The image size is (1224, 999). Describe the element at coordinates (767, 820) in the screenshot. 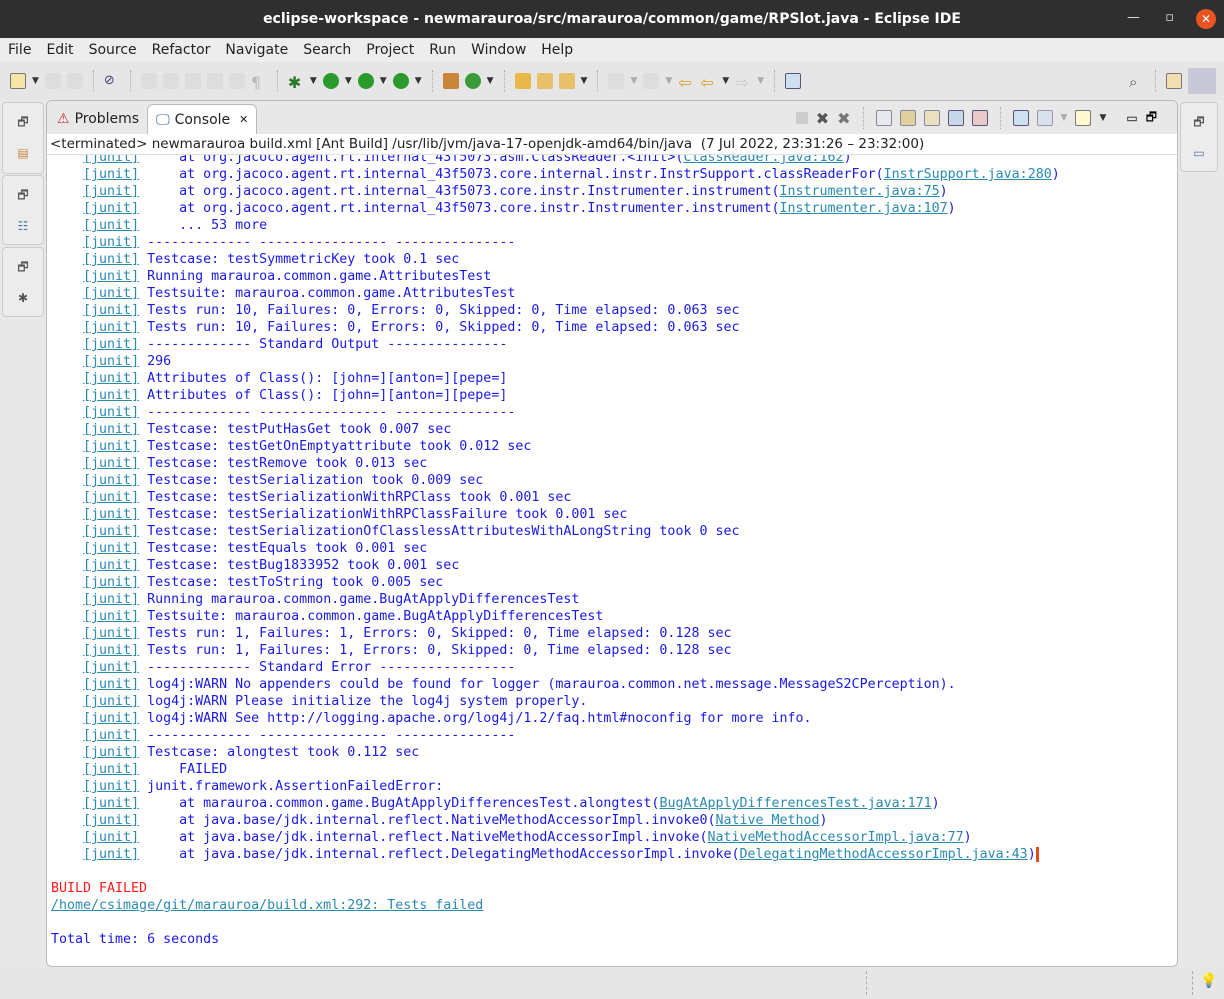

I see `source-link: Native Method` at that location.